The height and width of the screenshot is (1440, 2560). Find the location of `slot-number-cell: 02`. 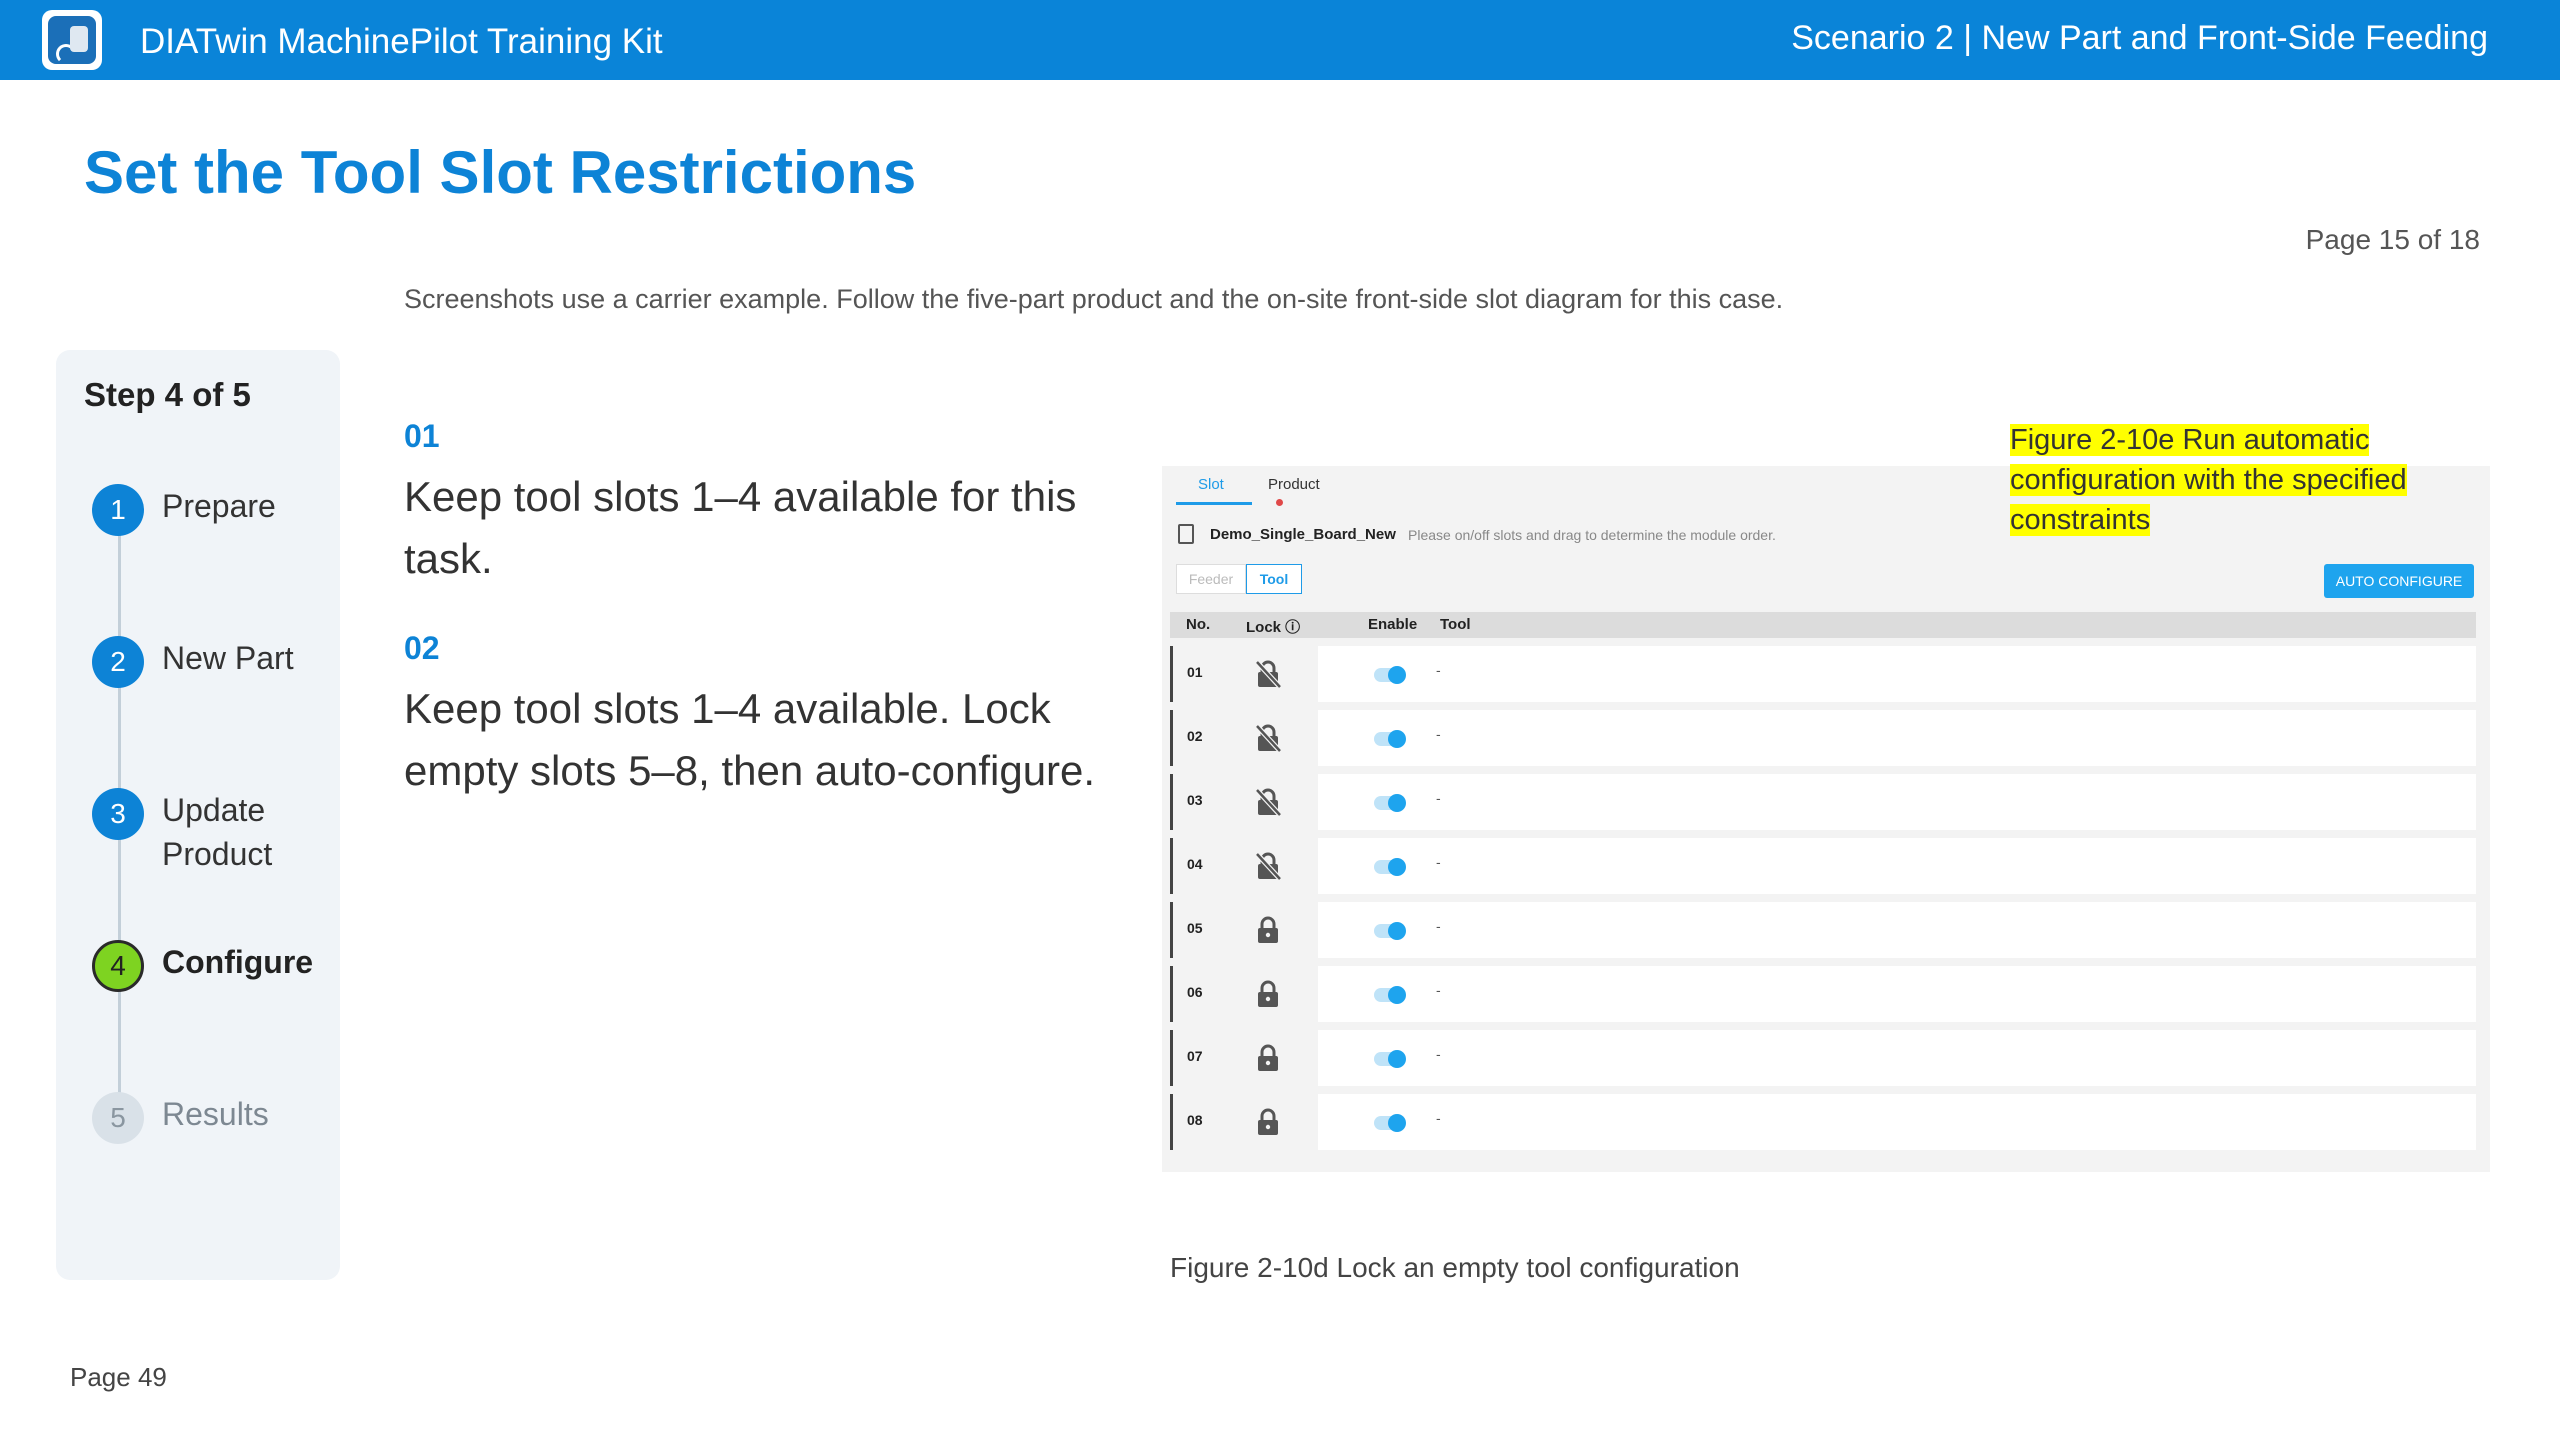

slot-number-cell: 02 is located at coordinates (1240, 738).